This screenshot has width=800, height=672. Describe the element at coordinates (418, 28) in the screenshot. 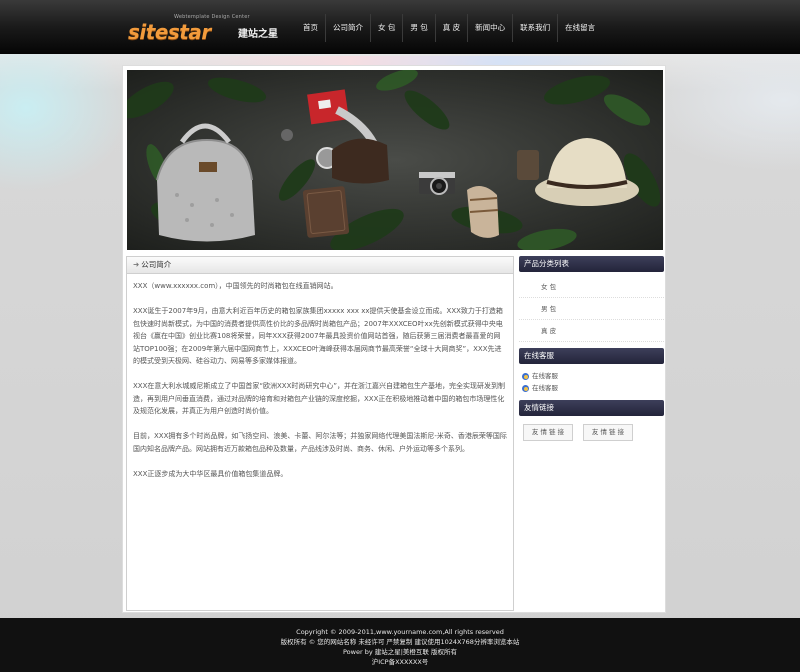

I see `nav-item-men-bags: 男 包` at that location.